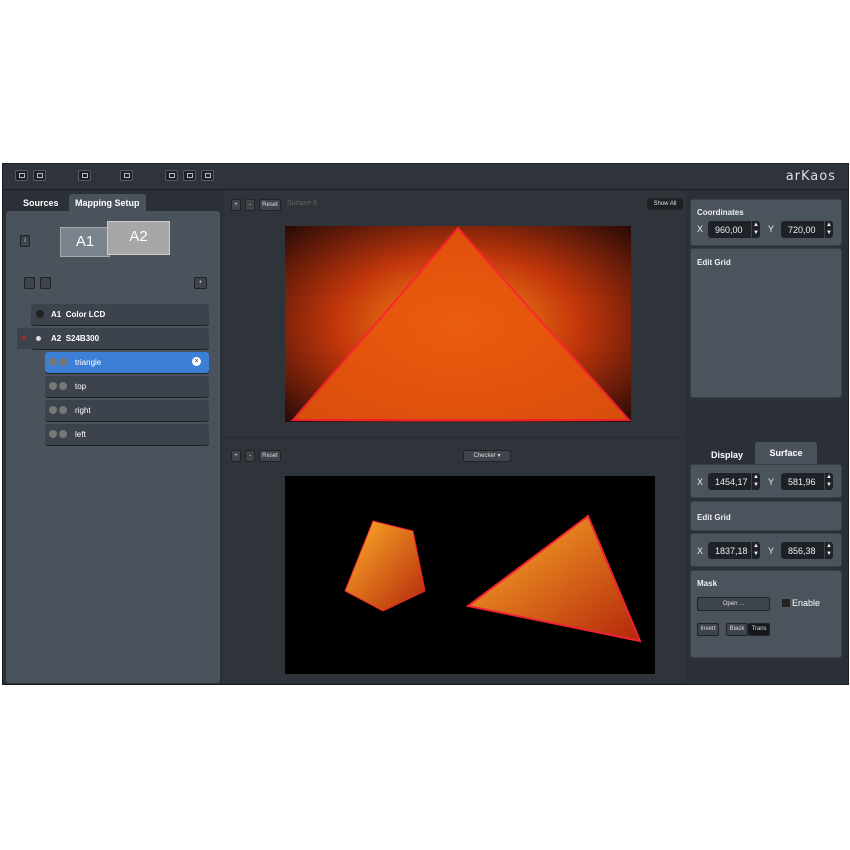  Describe the element at coordinates (766, 614) in the screenshot. I see `mask-box: Mask Open ... Enable Invert Black Trans` at that location.